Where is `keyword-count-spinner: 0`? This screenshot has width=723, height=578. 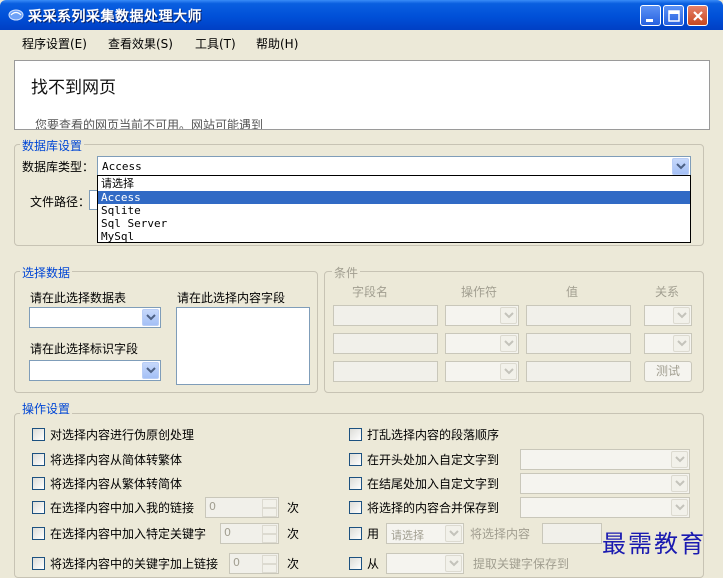 keyword-count-spinner: 0 is located at coordinates (249, 533).